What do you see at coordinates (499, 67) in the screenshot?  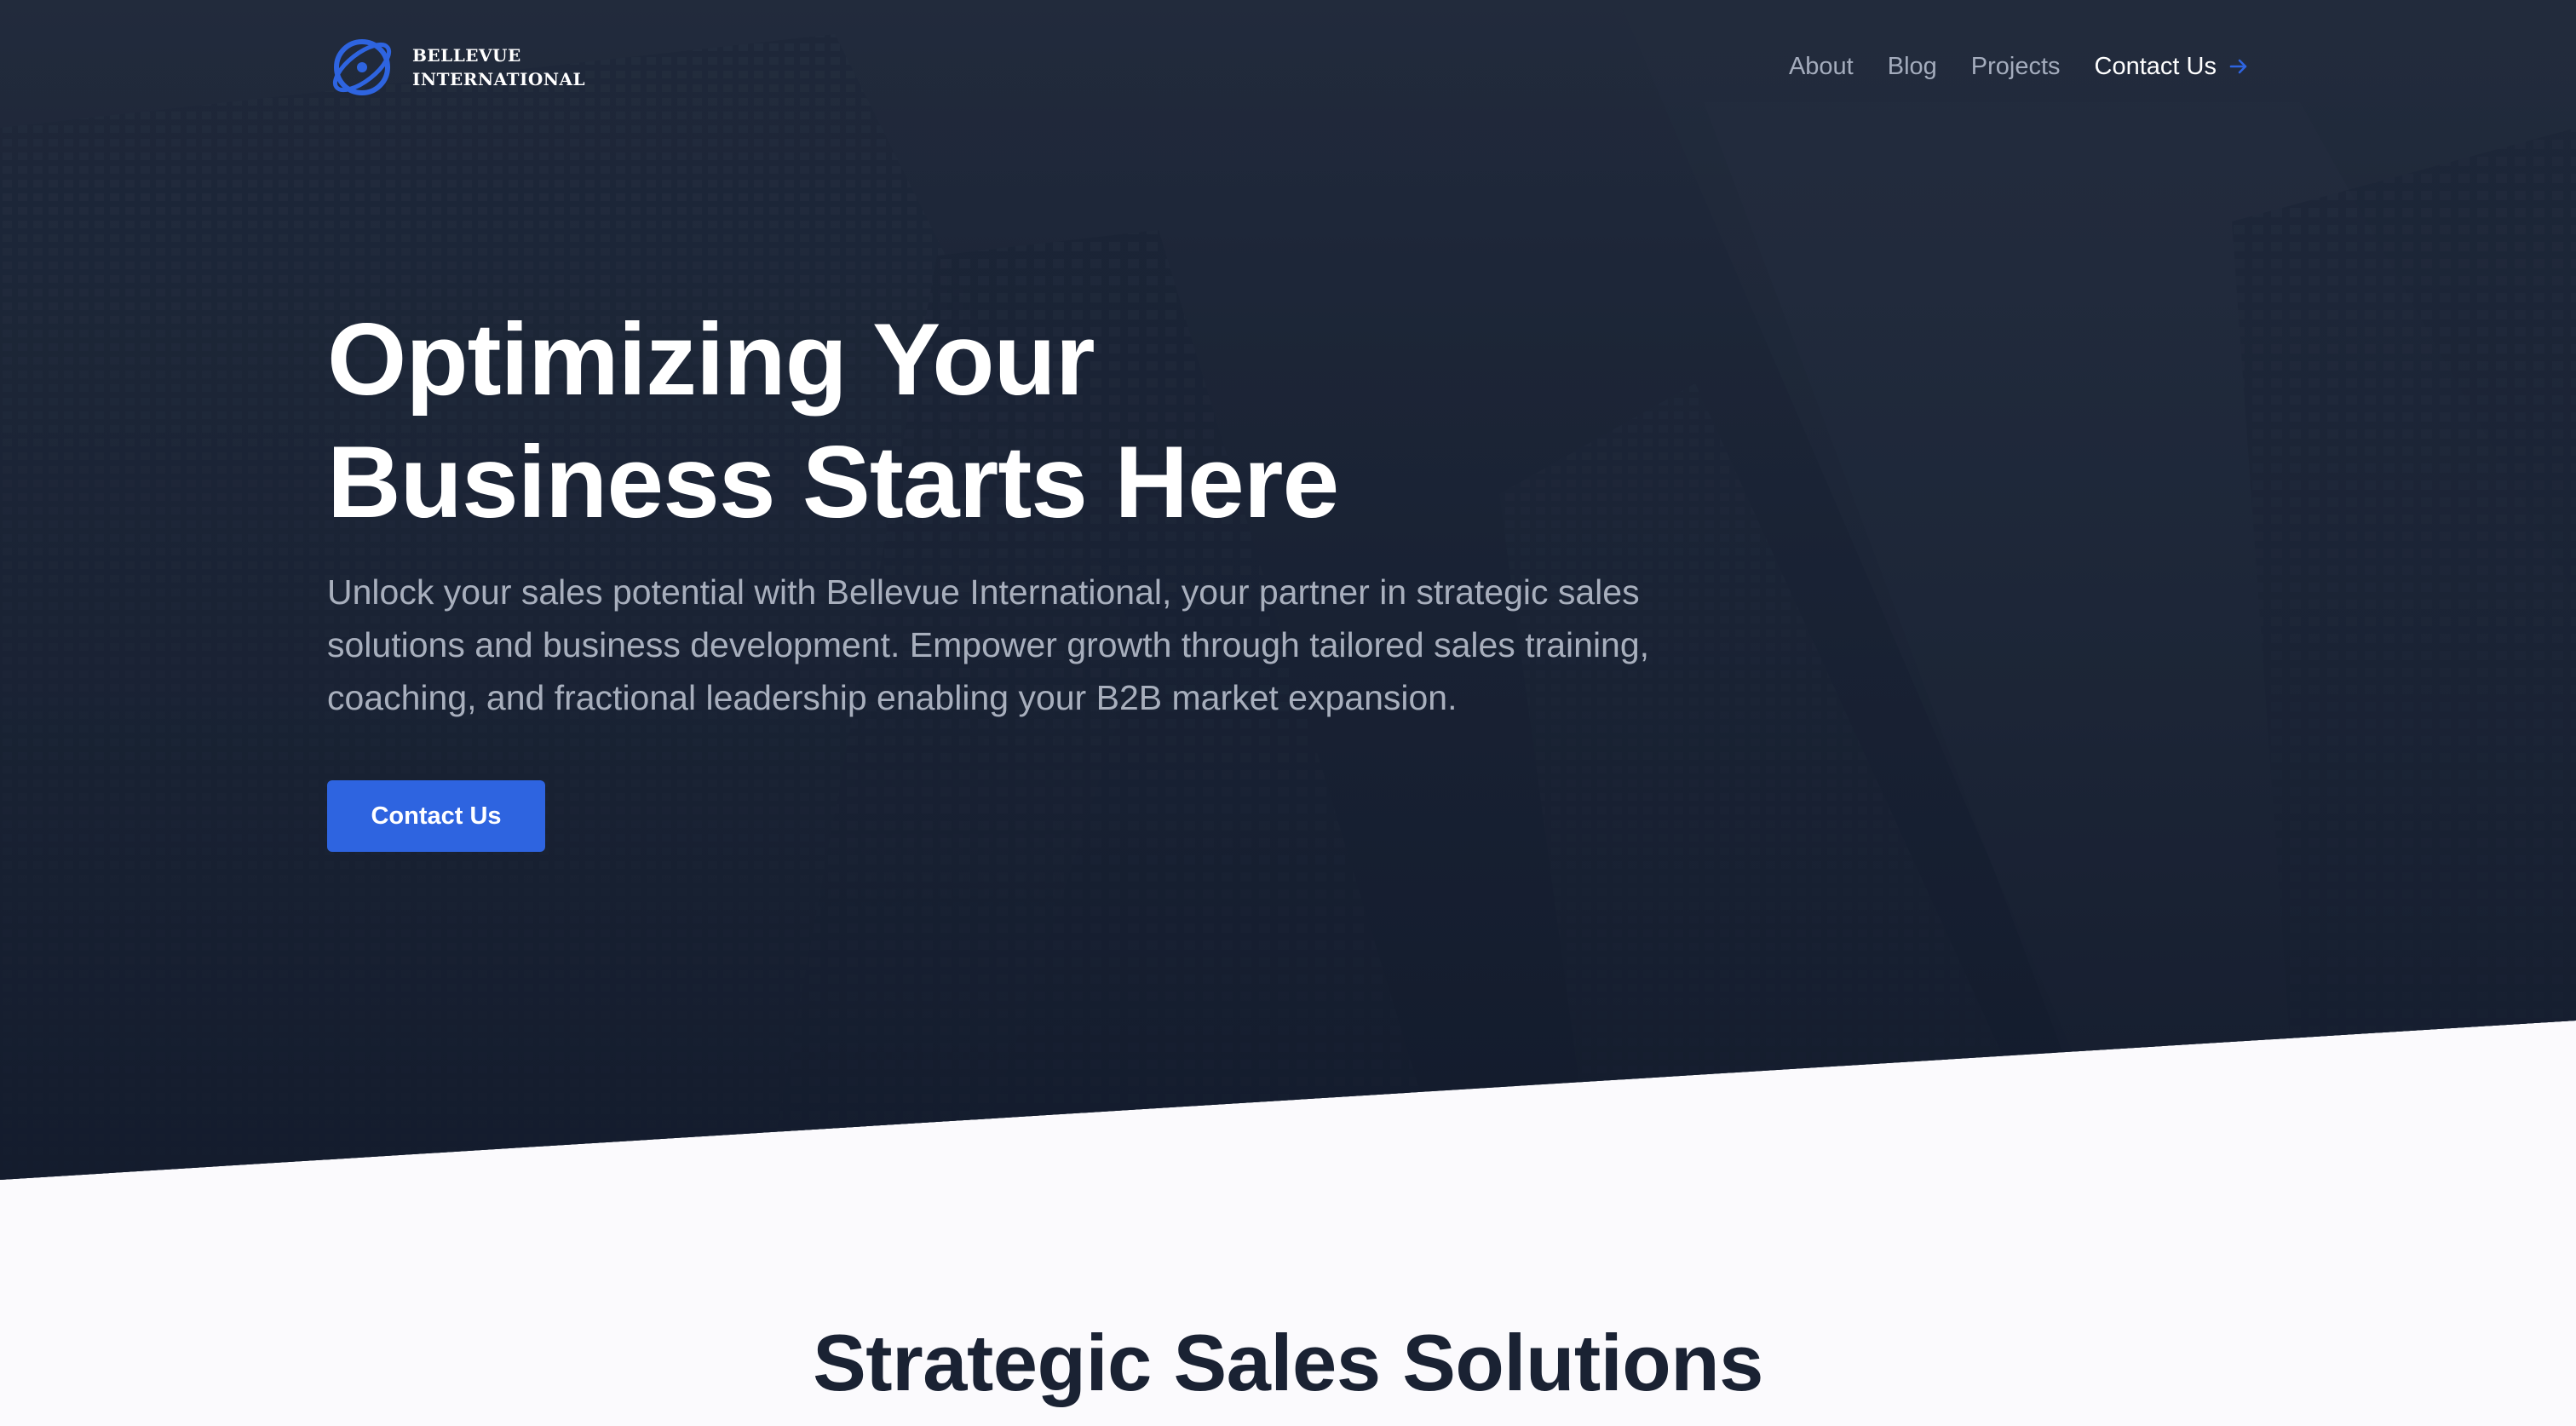 I see `brand-name: BELLEVUE INTERNATIONAL` at bounding box center [499, 67].